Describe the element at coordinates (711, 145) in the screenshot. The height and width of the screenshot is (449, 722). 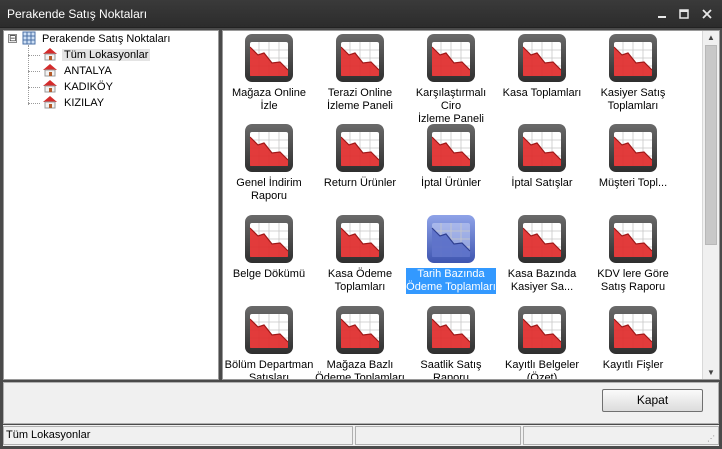
I see `scroll-thumb` at that location.